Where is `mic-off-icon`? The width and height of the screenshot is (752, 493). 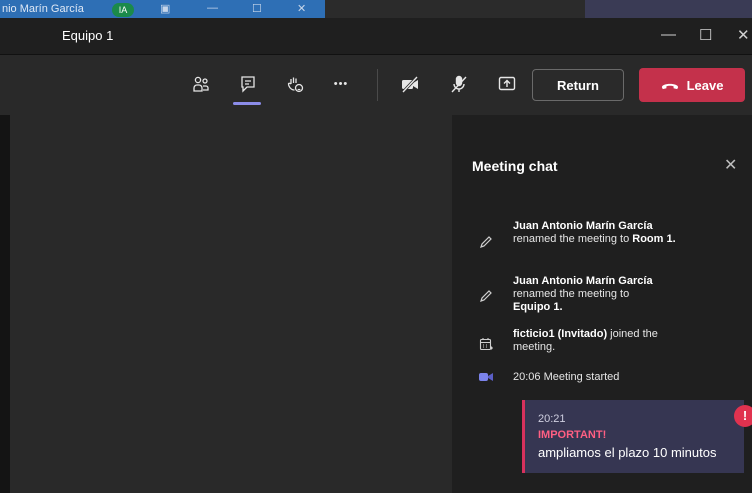
mic-off-icon is located at coordinates (459, 84).